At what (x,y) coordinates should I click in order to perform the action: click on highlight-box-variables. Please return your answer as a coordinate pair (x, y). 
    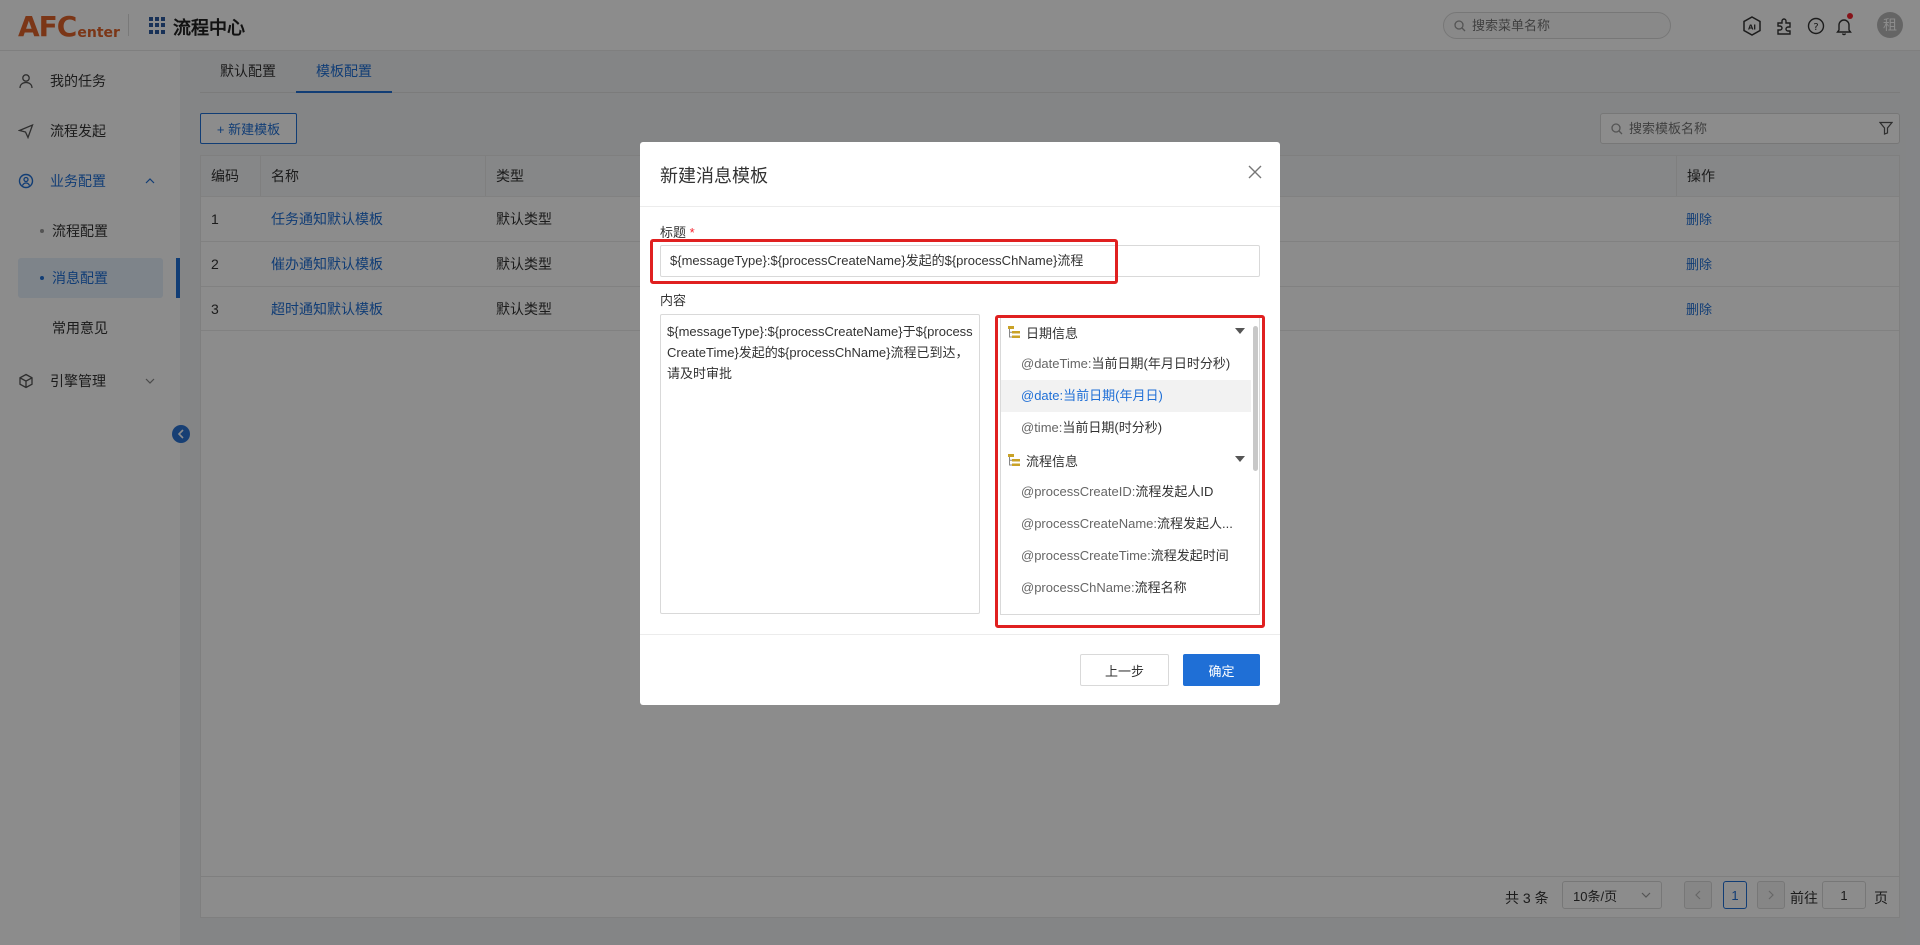
    Looking at the image, I should click on (1130, 471).